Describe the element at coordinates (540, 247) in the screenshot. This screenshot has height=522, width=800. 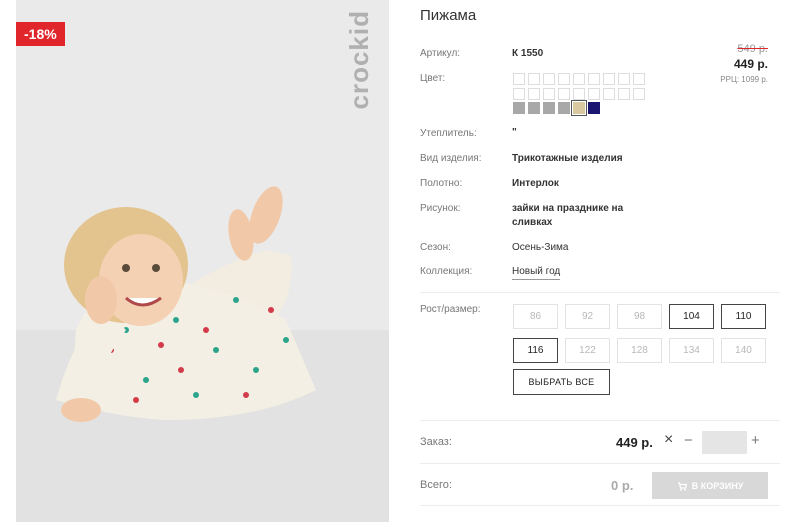
I see `season-value: Осень-Зима` at that location.